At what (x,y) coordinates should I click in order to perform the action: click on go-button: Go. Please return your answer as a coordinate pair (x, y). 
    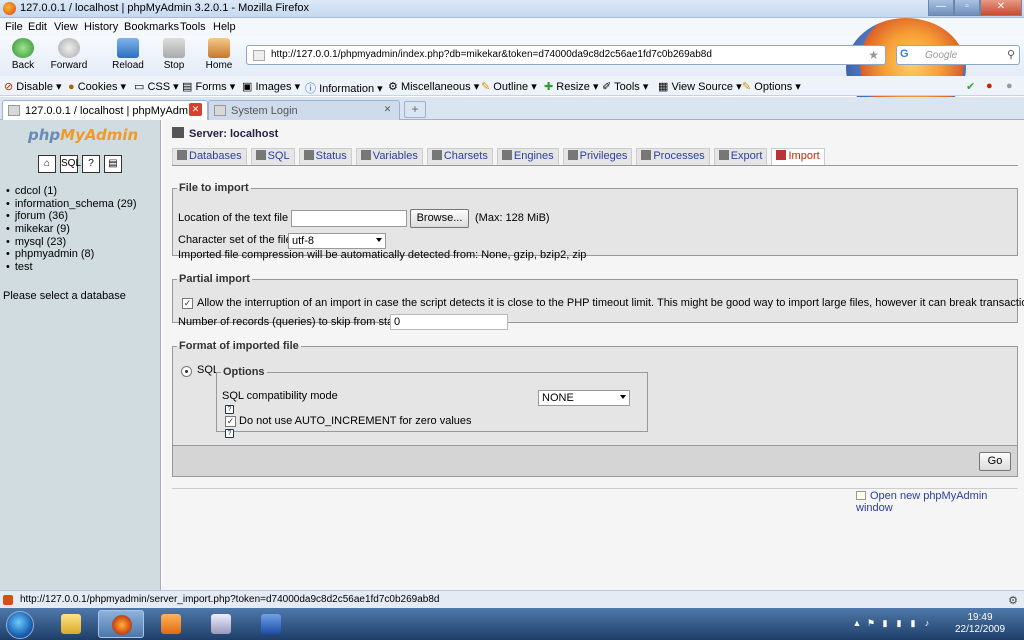
    Looking at the image, I should click on (995, 461).